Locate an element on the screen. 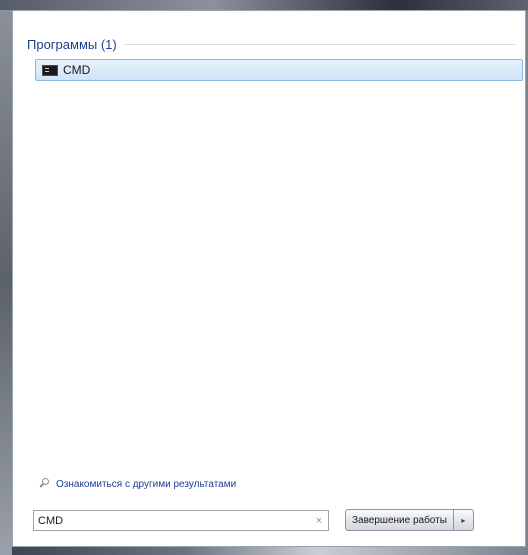 This screenshot has width=528, height=555. result-item-label: CMD is located at coordinates (77, 70).